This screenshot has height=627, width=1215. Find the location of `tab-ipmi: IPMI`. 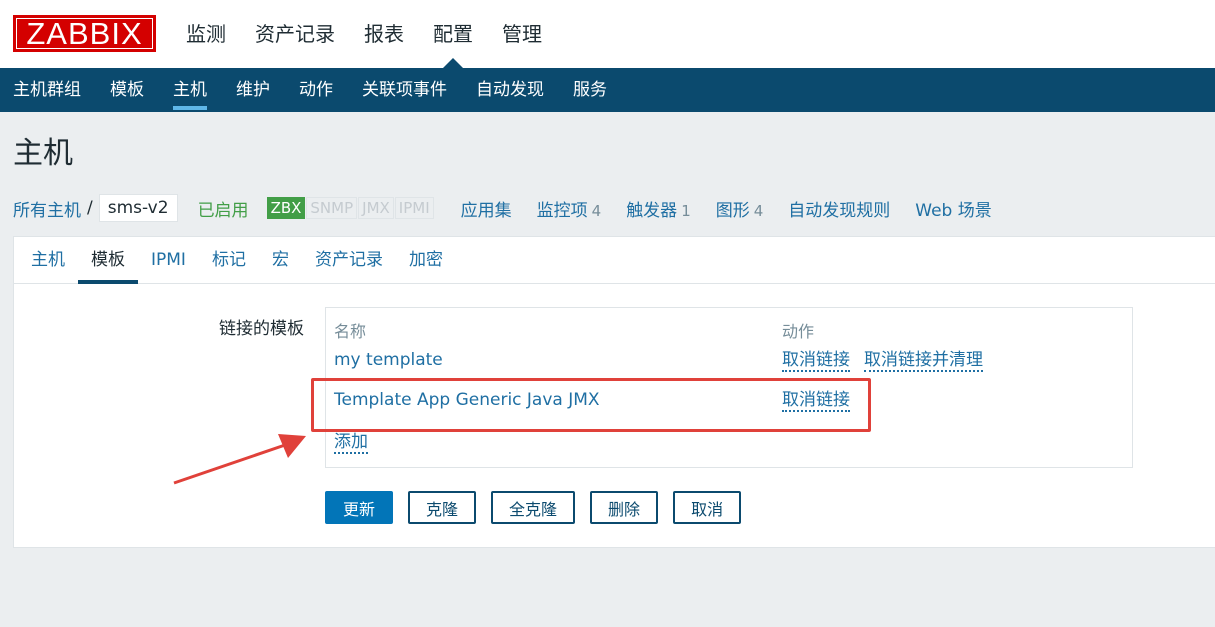

tab-ipmi: IPMI is located at coordinates (168, 260).